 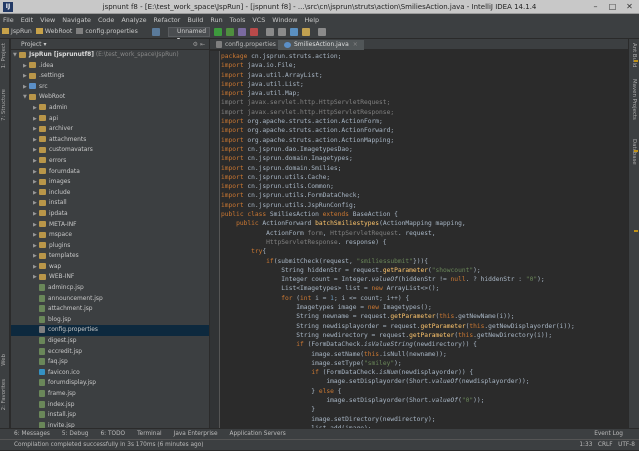 What do you see at coordinates (196, 434) in the screenshot?
I see `bottom-tool-4: Java Enterprise` at bounding box center [196, 434].